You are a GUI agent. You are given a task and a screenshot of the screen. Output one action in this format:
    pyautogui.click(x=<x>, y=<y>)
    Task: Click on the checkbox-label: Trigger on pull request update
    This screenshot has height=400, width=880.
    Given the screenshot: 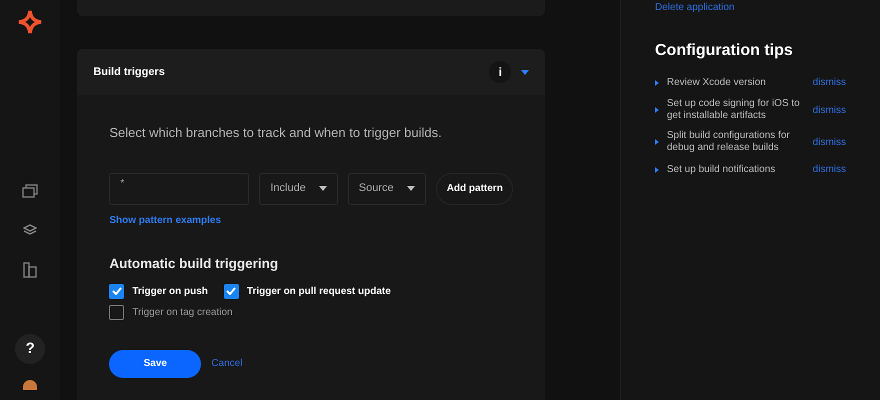 What is the action you would take?
    pyautogui.click(x=318, y=291)
    